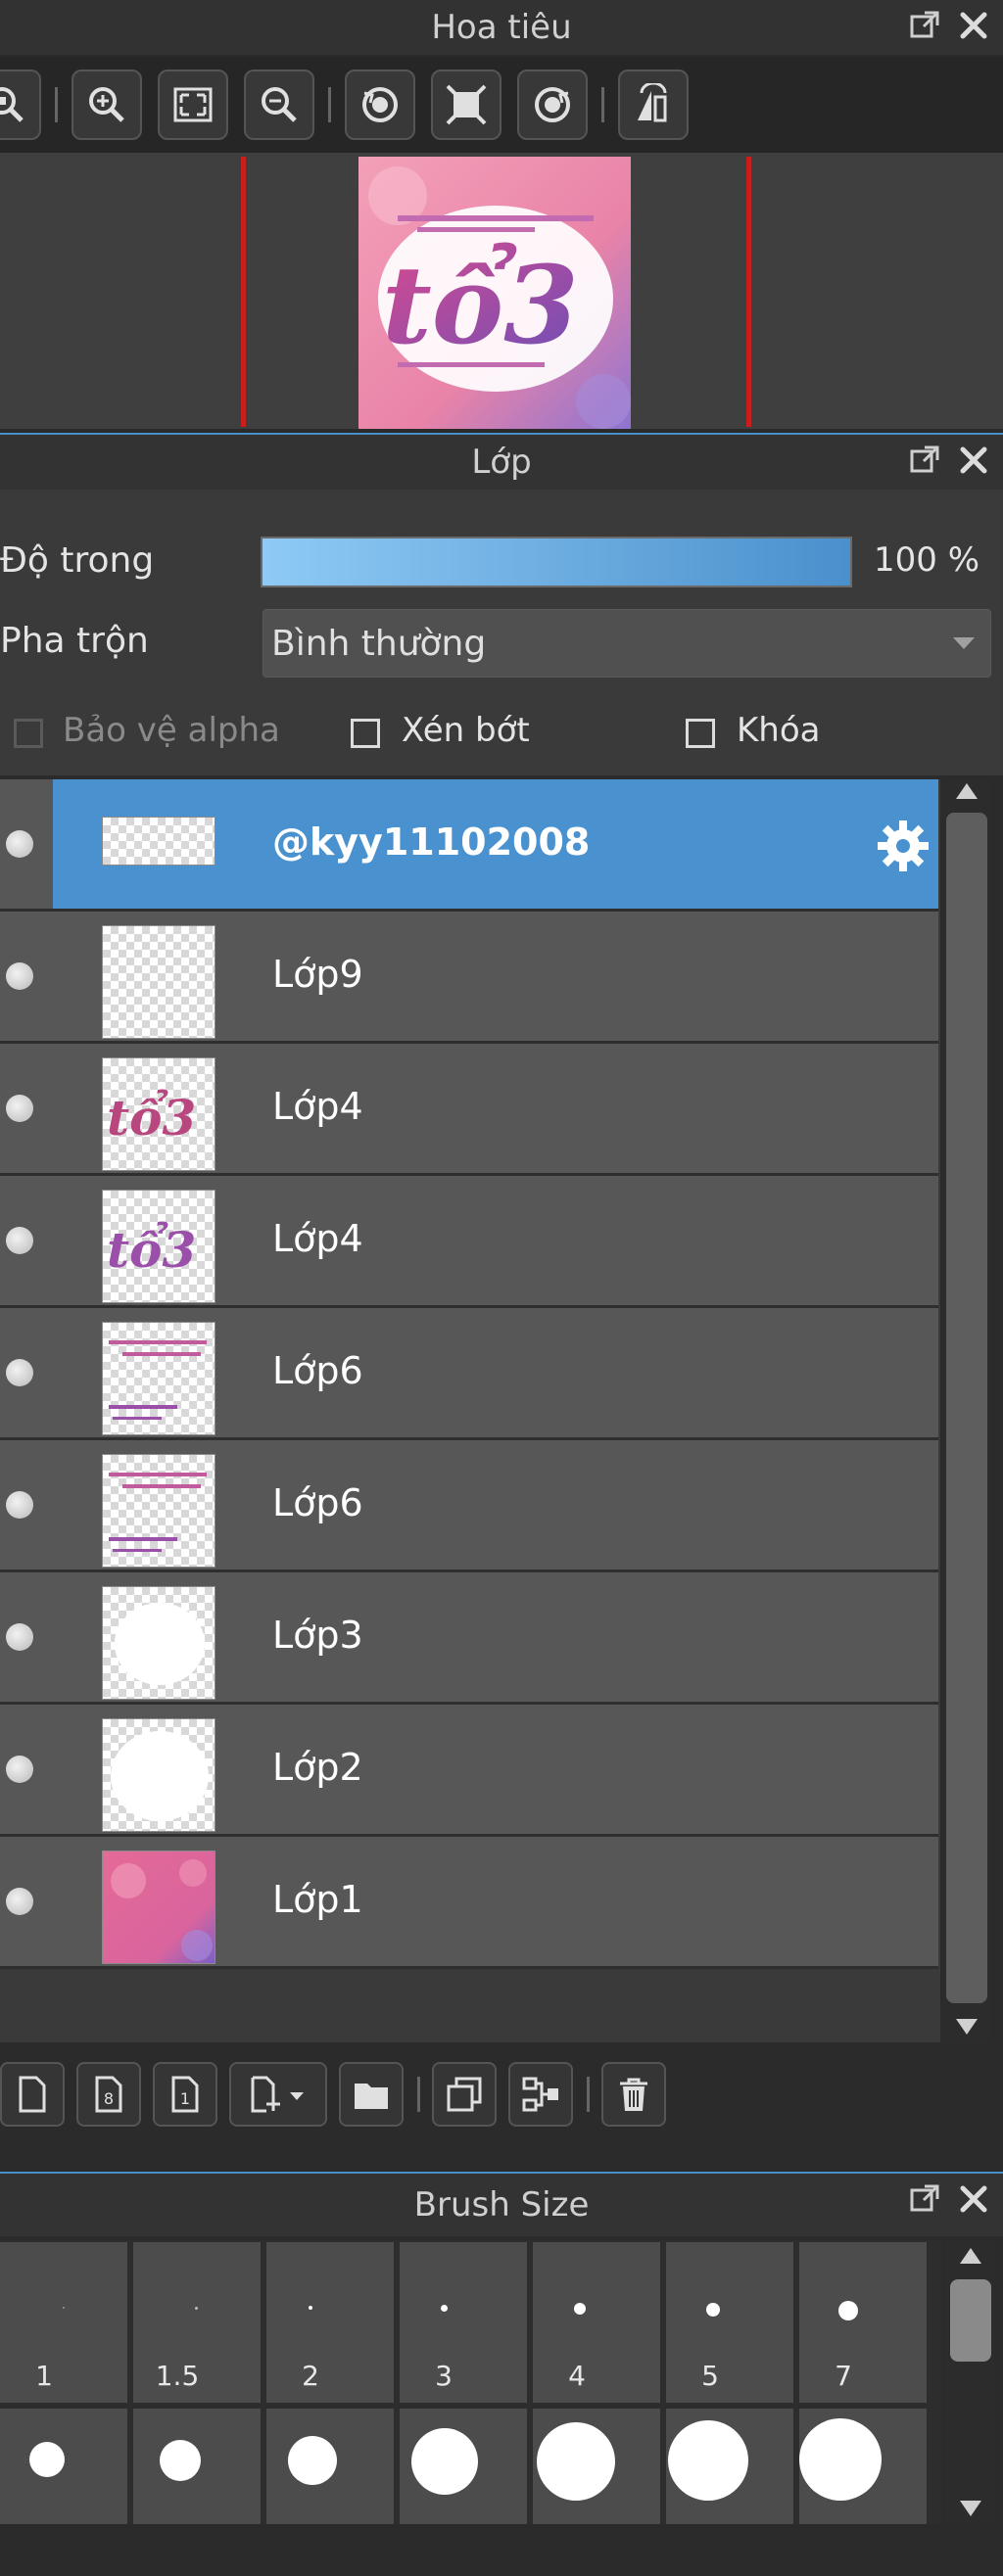 The image size is (1003, 2576). What do you see at coordinates (317, 1900) in the screenshot?
I see `layer-name: Lớp1` at bounding box center [317, 1900].